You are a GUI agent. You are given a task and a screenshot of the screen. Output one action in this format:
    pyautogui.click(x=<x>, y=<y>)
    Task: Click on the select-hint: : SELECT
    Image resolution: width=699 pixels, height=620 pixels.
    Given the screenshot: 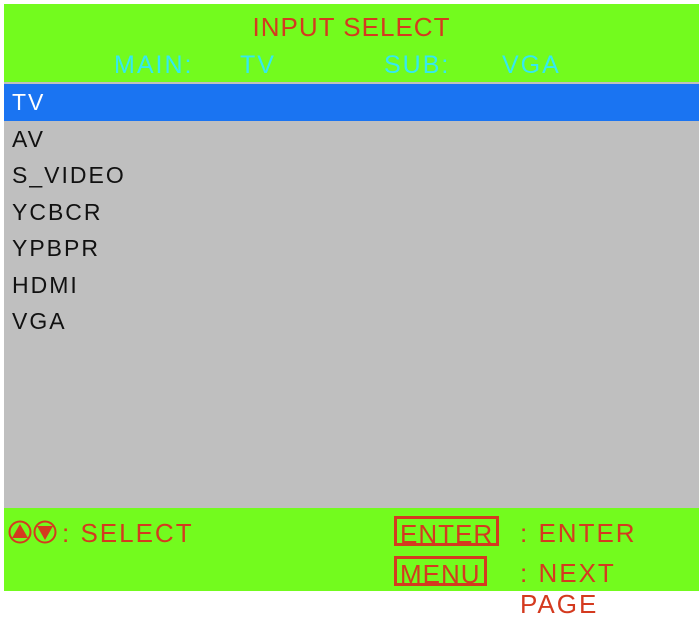 What is the action you would take?
    pyautogui.click(x=128, y=533)
    